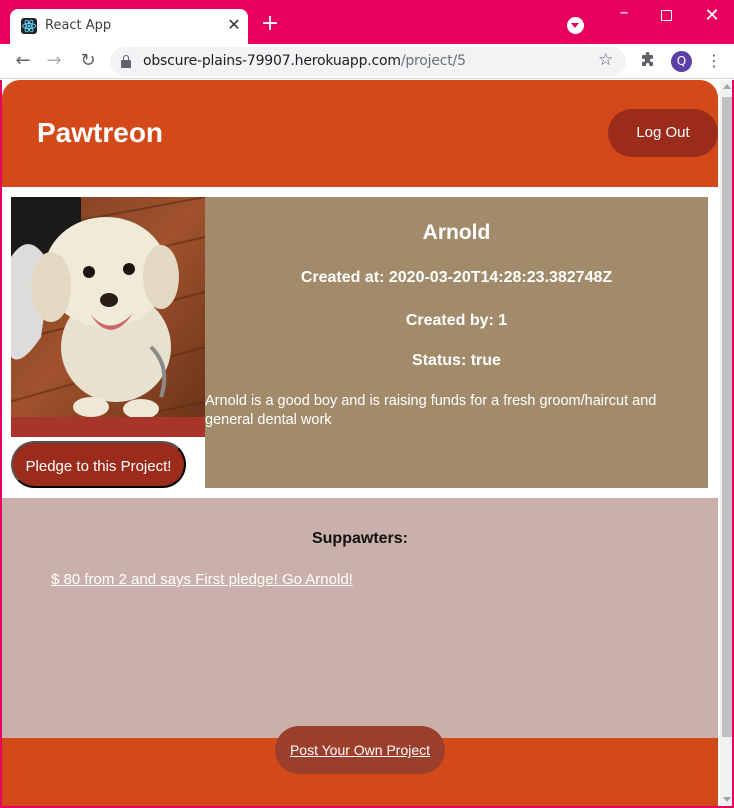 The image size is (734, 808). I want to click on page-scrollbar, so click(726, 443).